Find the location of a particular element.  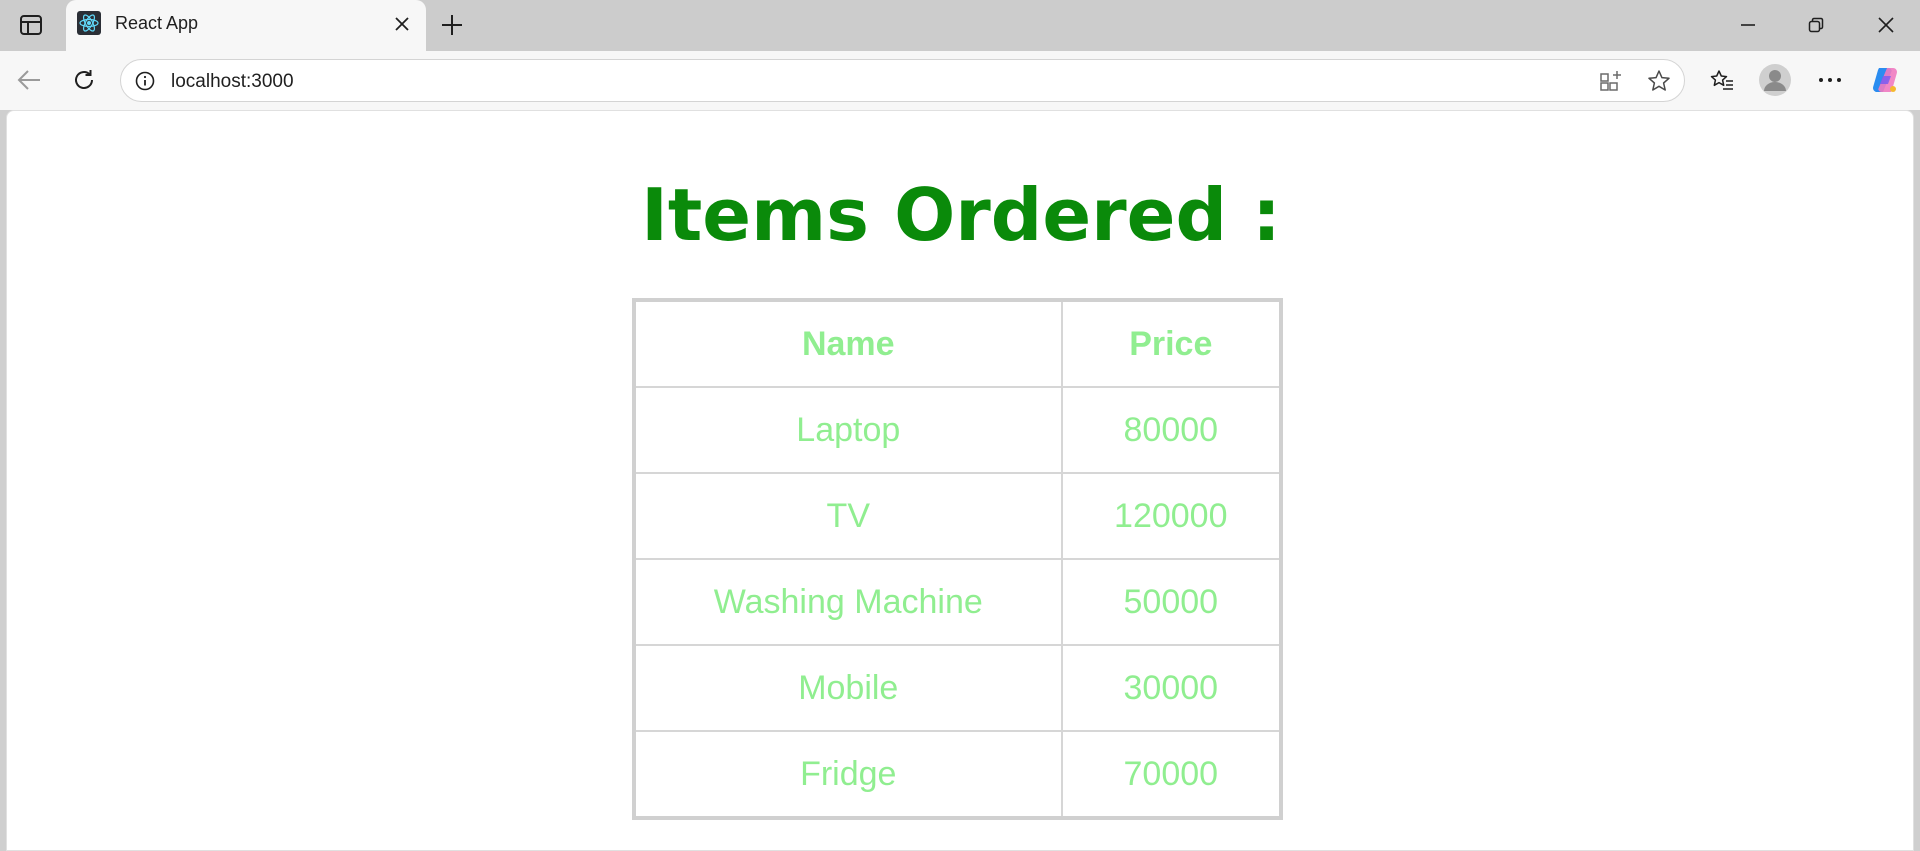

item-price-cell: 80000 is located at coordinates (1171, 430).